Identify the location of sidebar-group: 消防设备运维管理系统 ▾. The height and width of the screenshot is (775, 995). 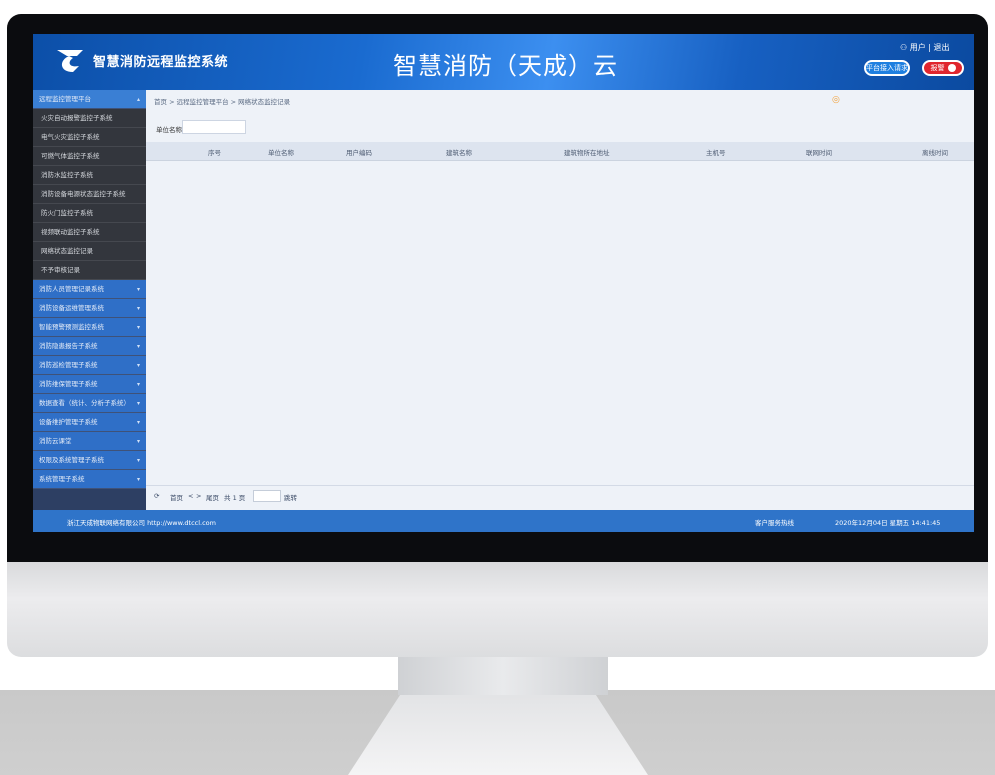
(89, 308).